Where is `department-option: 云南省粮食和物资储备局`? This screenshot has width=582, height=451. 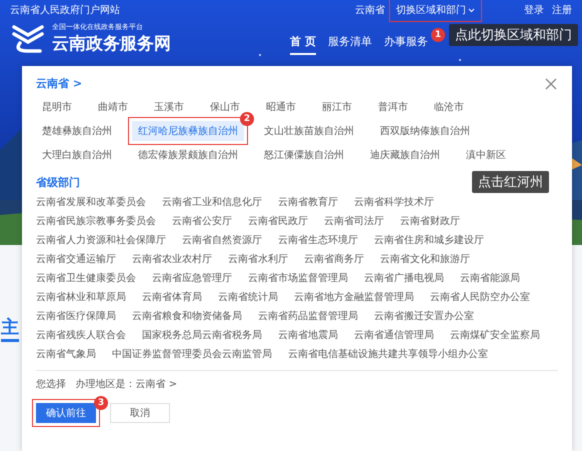
department-option: 云南省粮食和物资储备局 is located at coordinates (187, 317).